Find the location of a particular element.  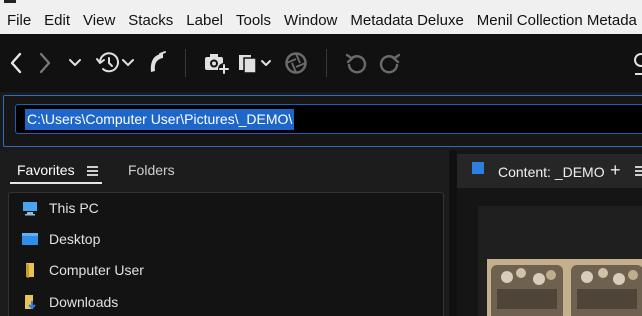

tab-folders: Folders is located at coordinates (151, 170).